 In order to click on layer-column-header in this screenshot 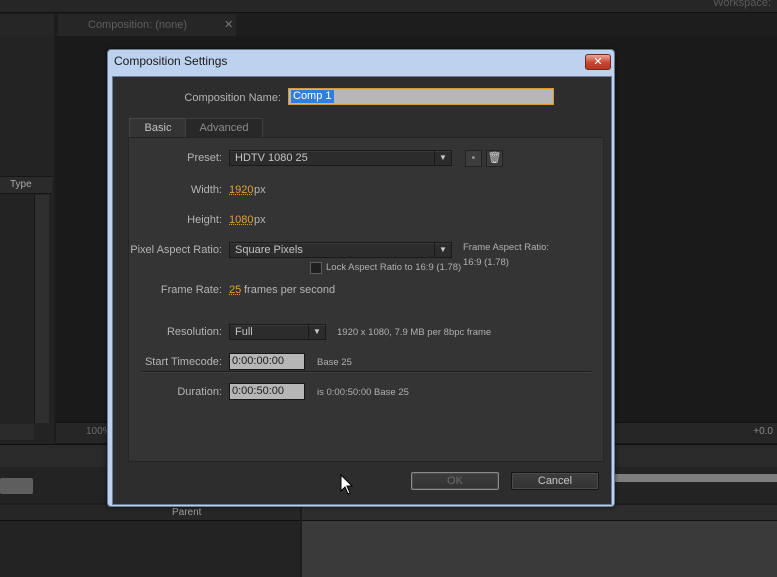, I will do `click(150, 513)`.